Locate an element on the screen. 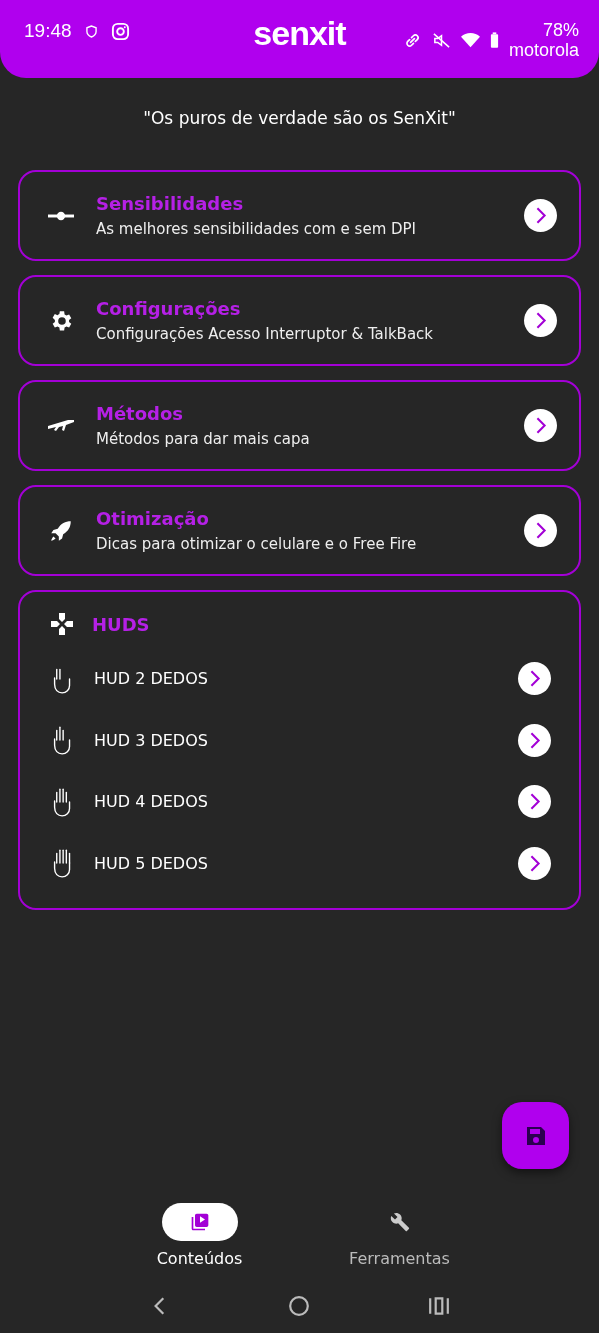  menu-card: Métodos Métodos para dar mais capa is located at coordinates (299, 425).